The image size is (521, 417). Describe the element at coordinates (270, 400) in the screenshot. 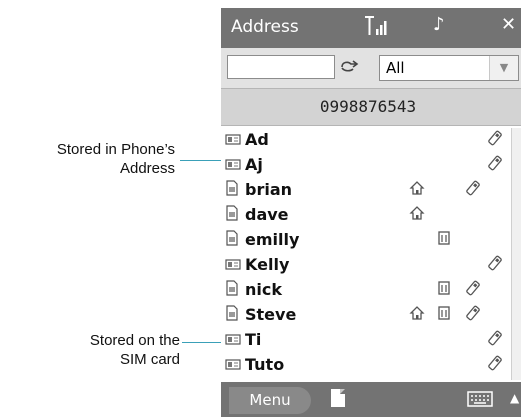

I see `menu-button: Menu` at that location.